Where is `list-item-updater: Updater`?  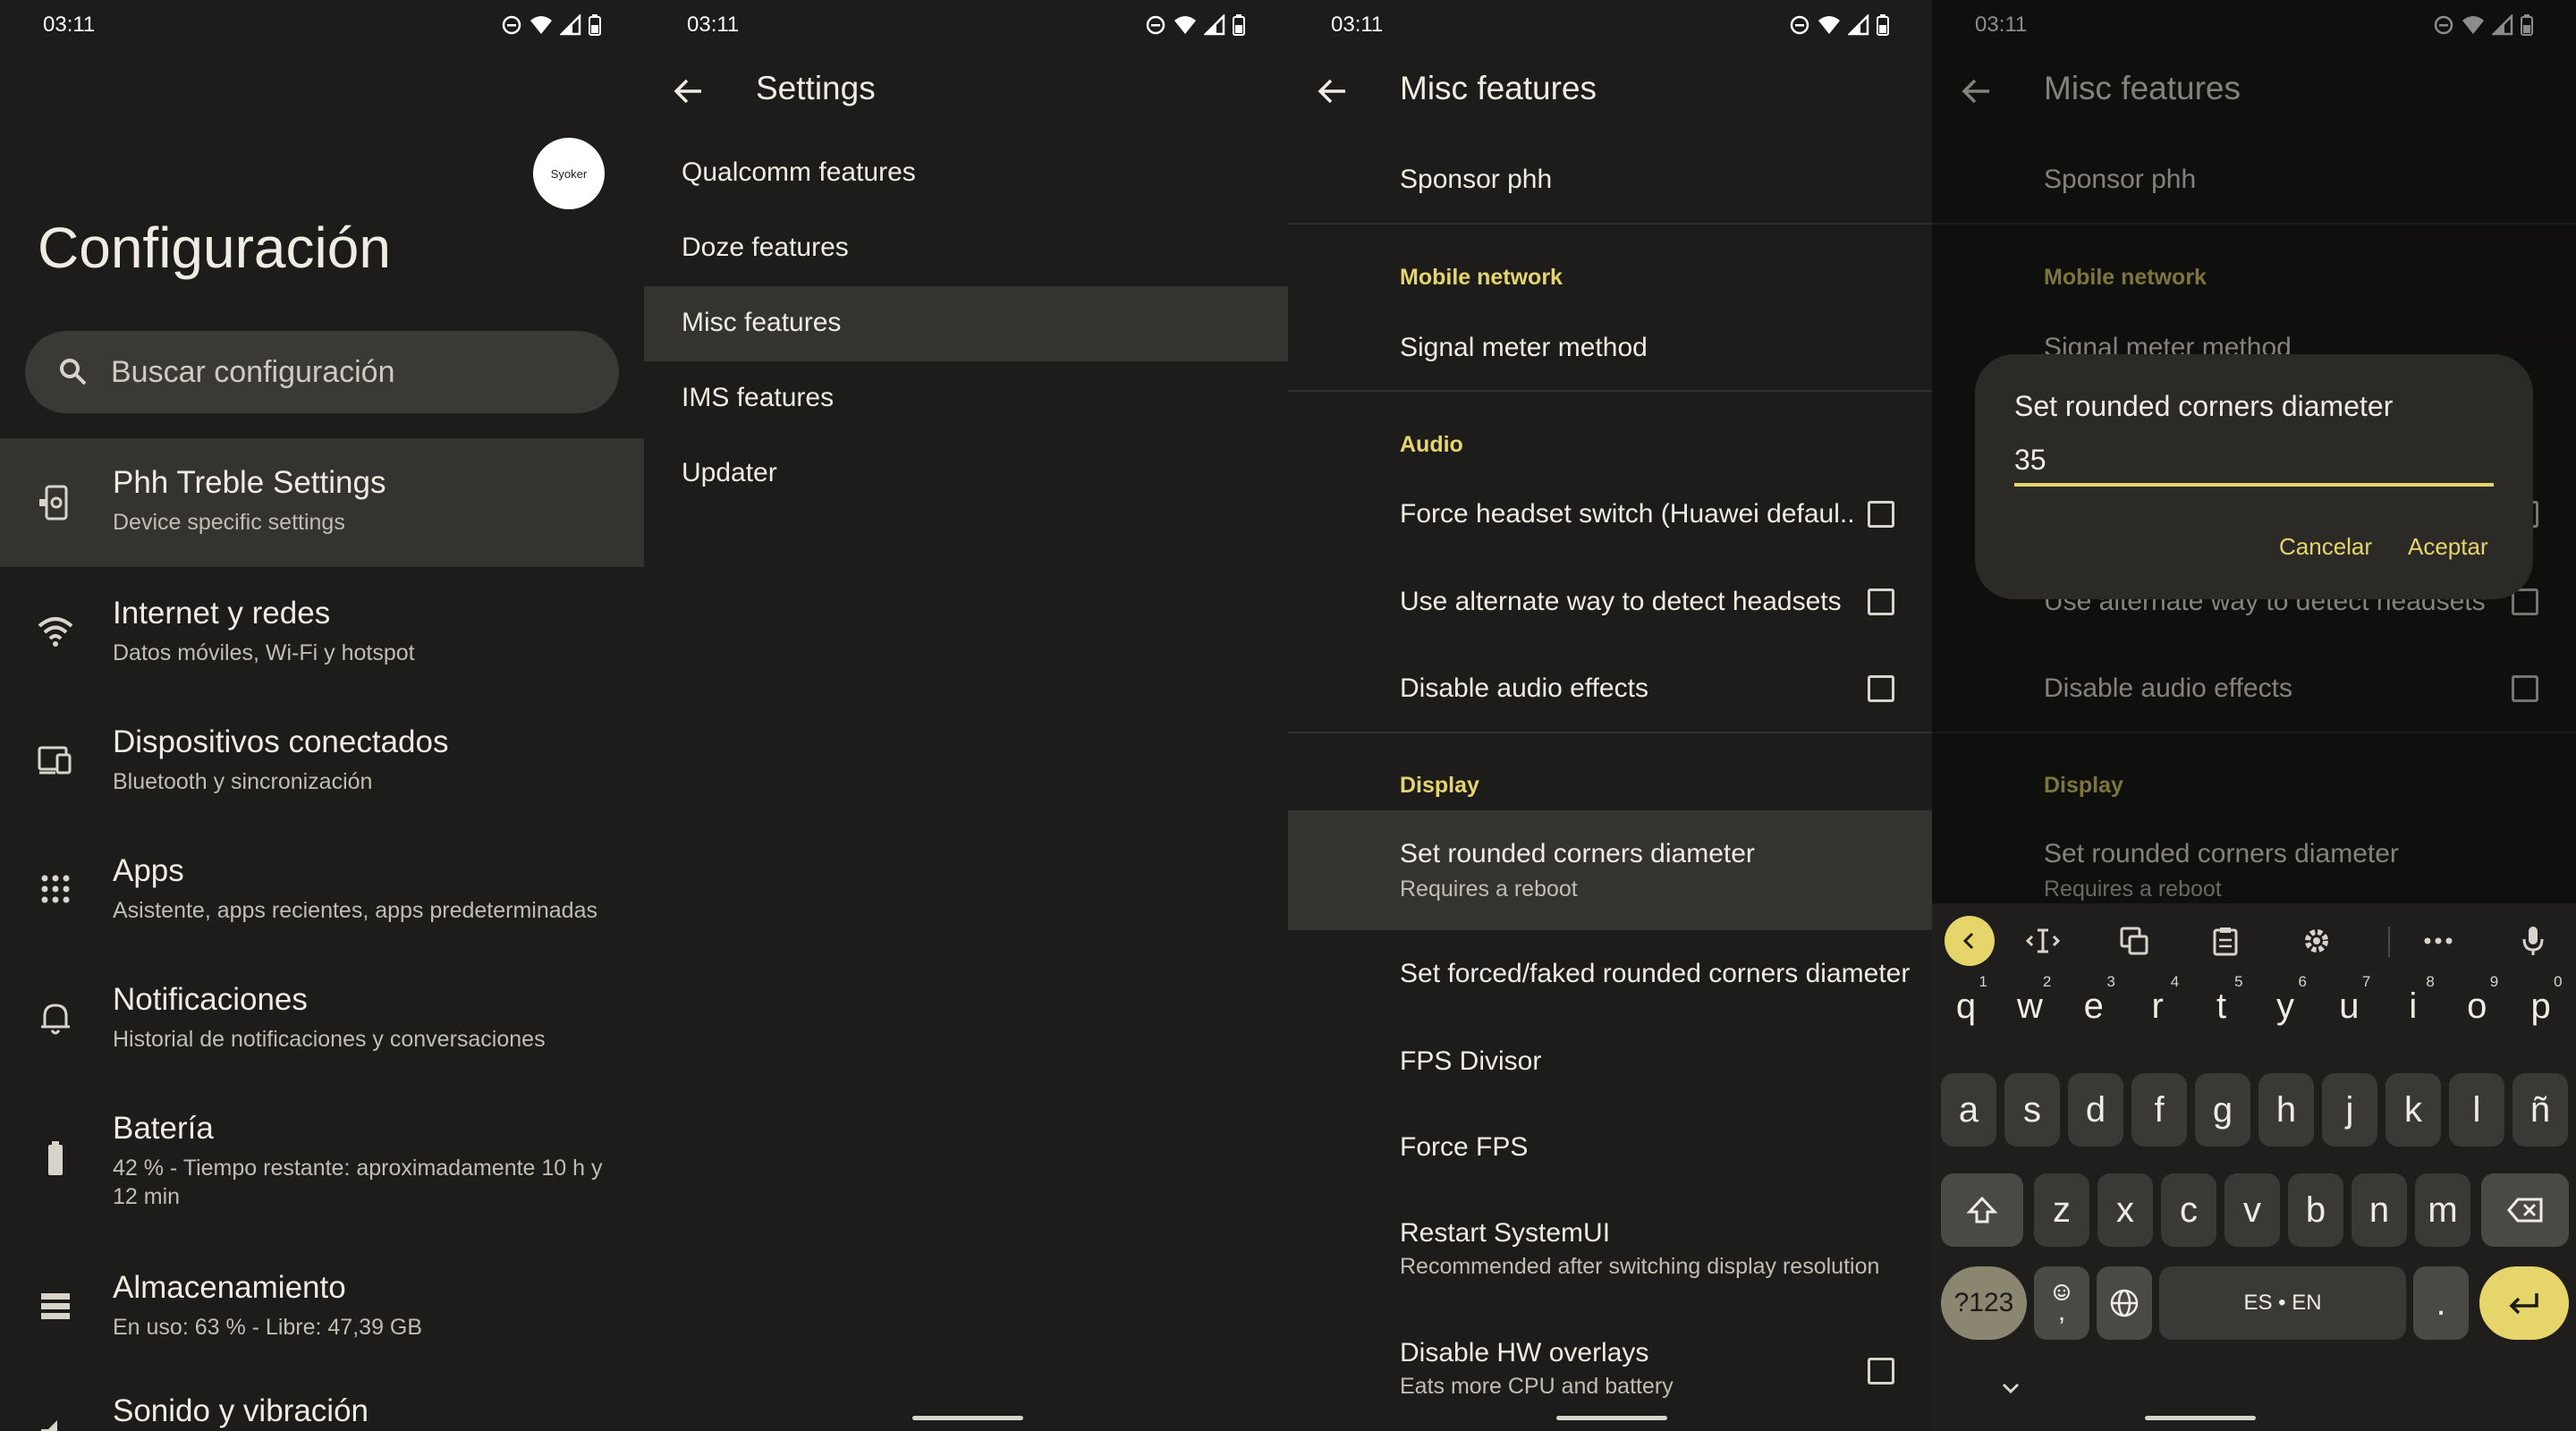 list-item-updater: Updater is located at coordinates (966, 474).